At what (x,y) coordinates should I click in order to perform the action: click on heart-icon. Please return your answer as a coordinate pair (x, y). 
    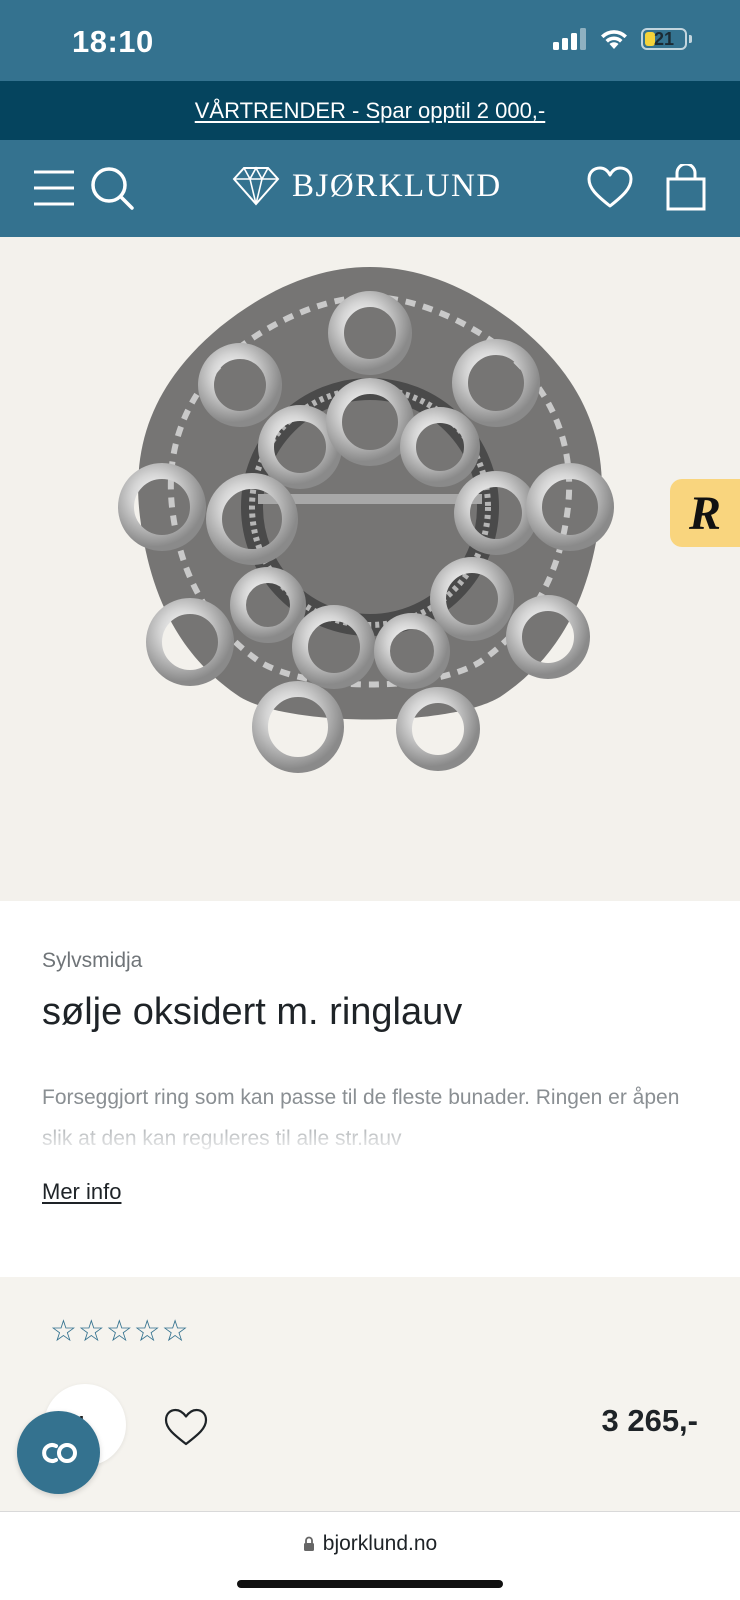
    Looking at the image, I should click on (610, 188).